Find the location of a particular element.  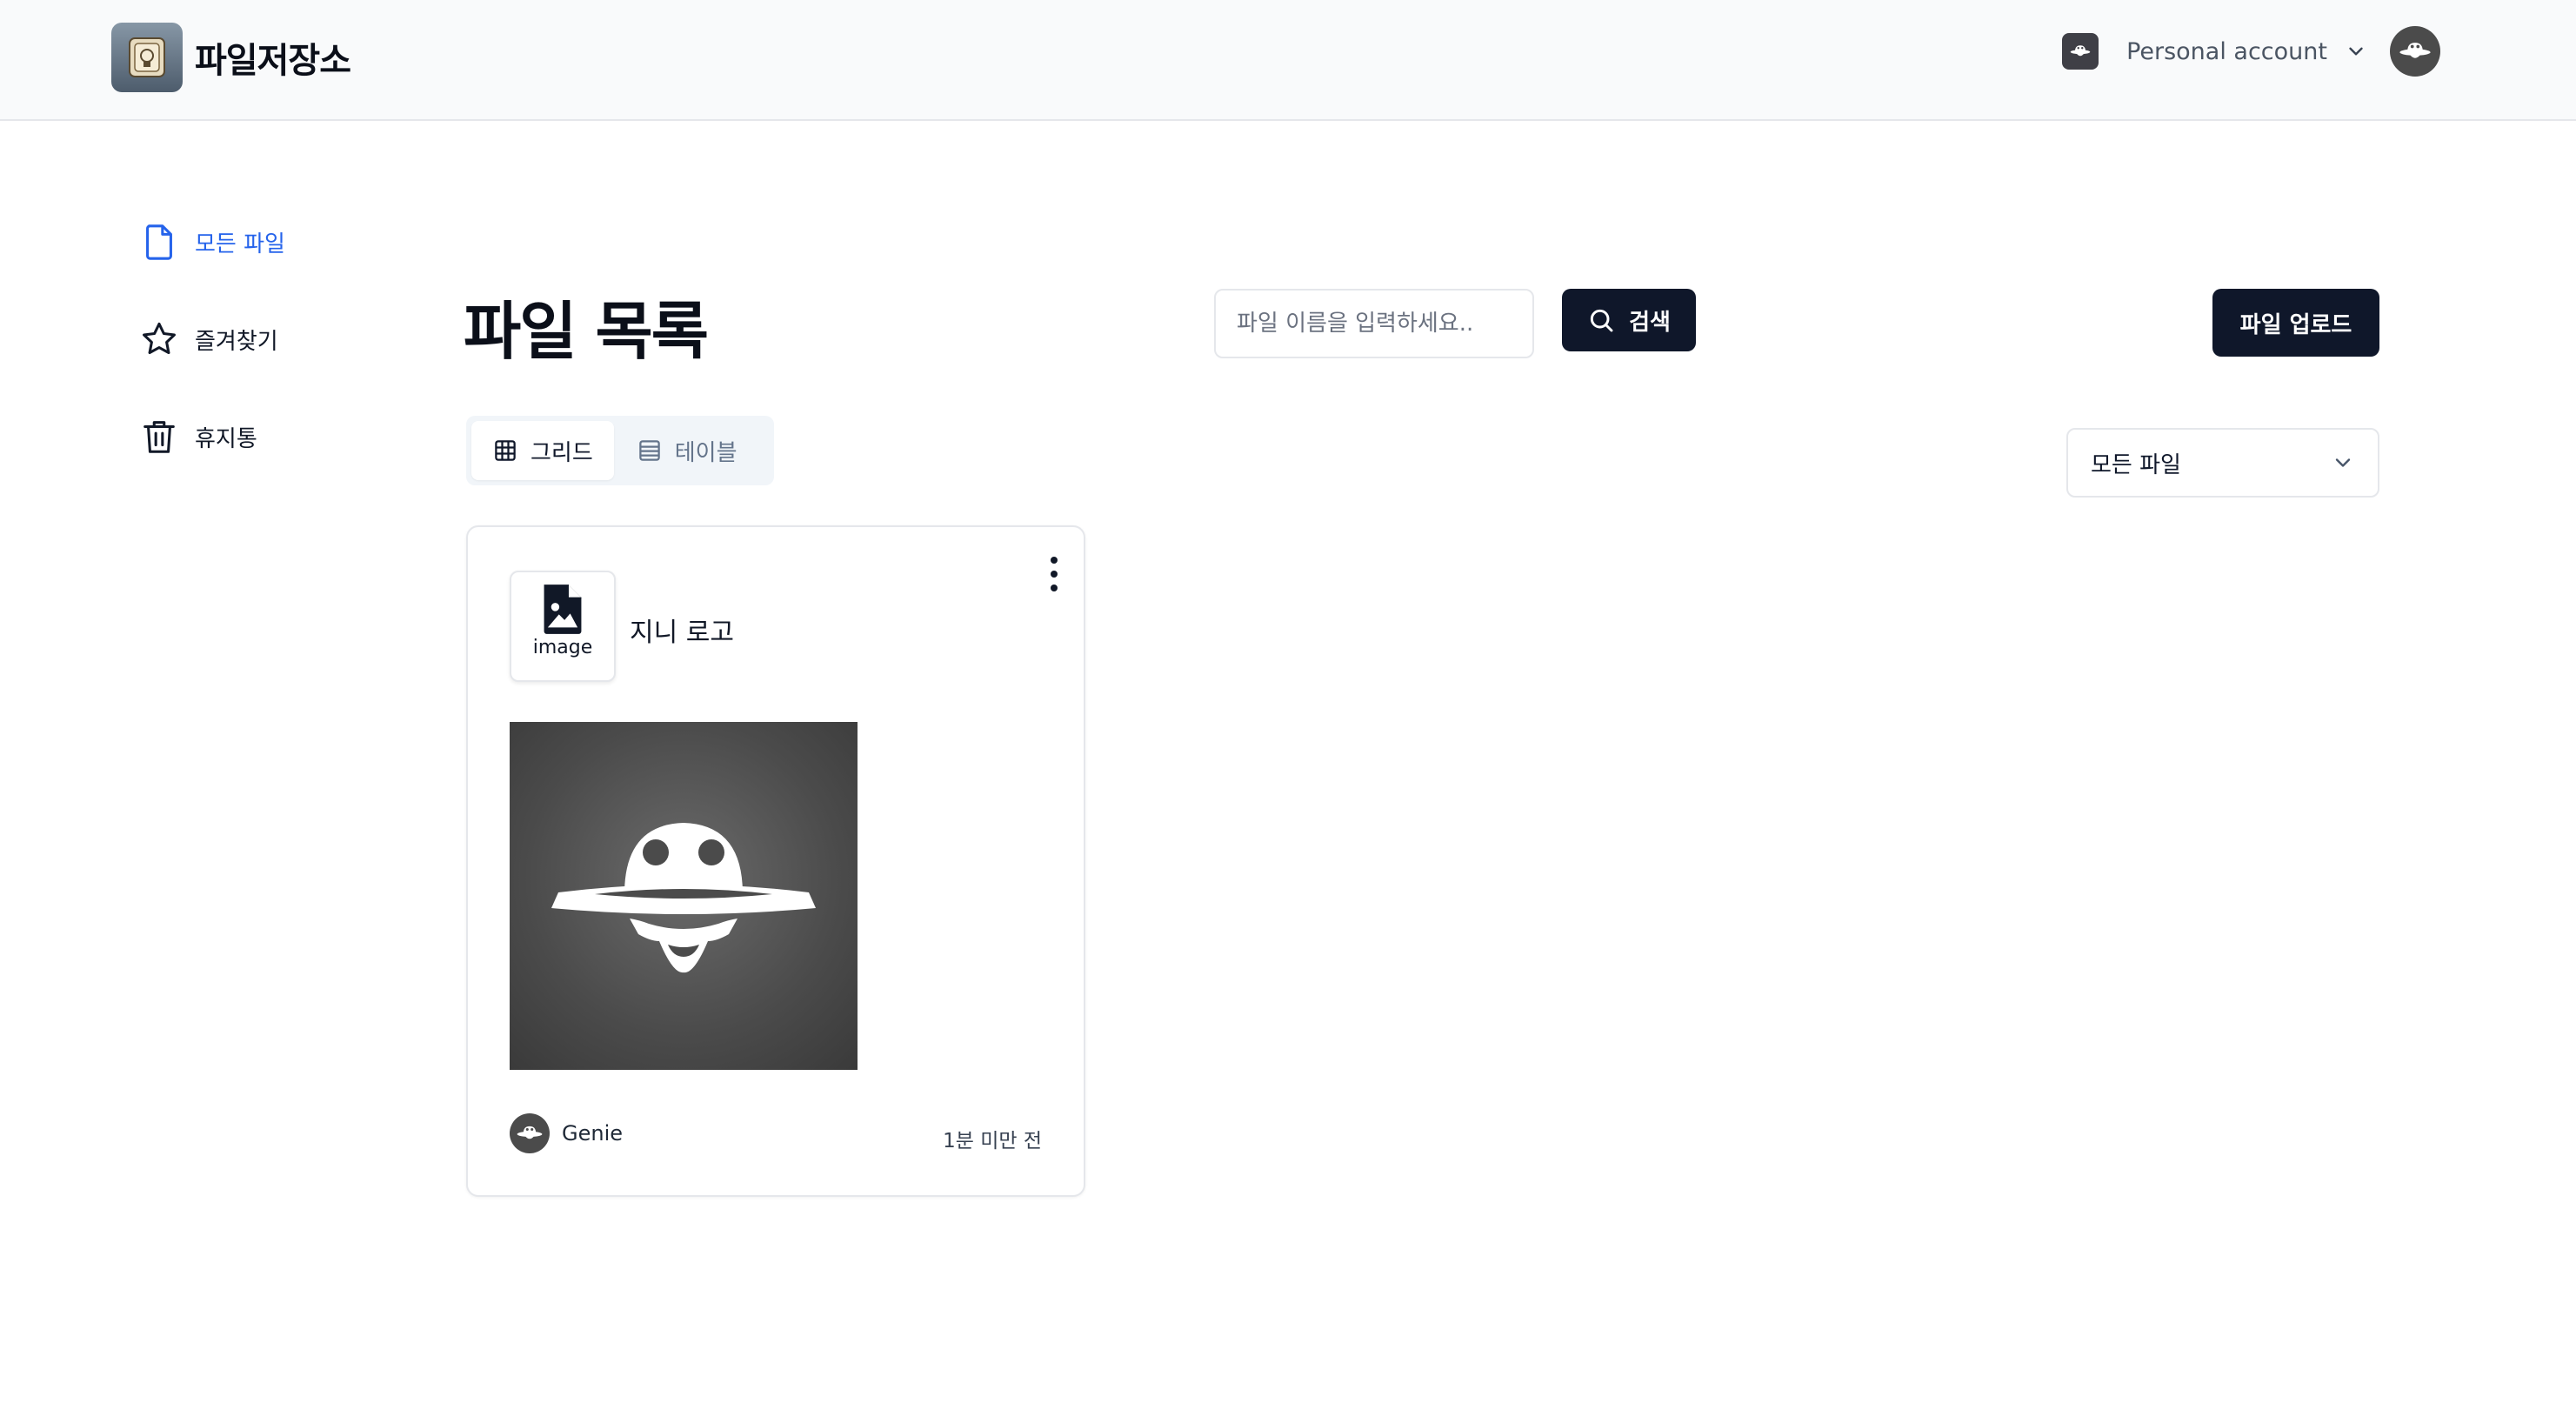

user-avatar is located at coordinates (2415, 52).